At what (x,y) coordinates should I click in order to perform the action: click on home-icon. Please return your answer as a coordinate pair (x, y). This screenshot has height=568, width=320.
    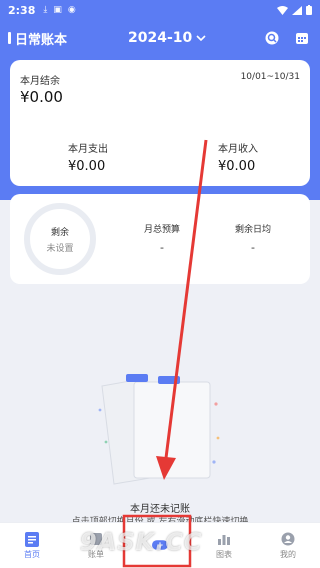
    Looking at the image, I should click on (32, 539).